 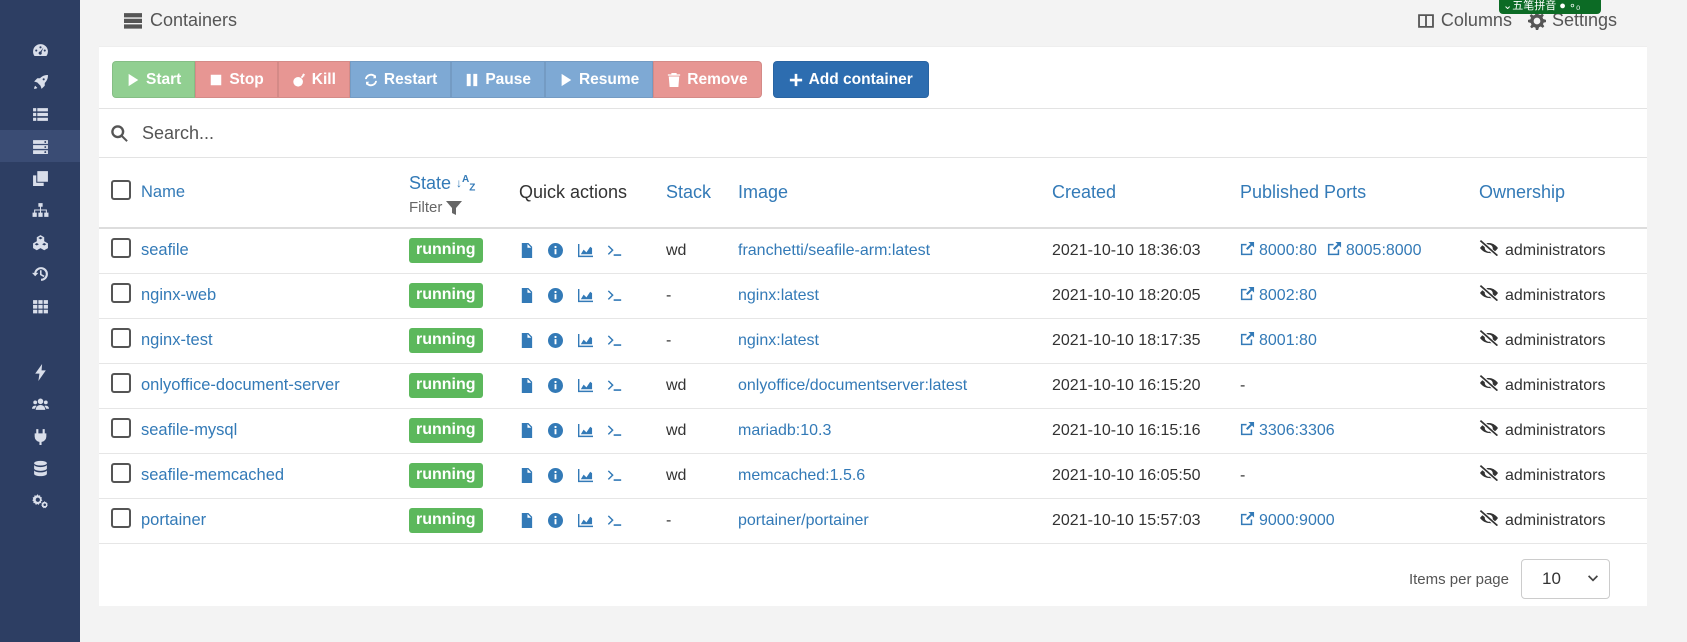 What do you see at coordinates (464, 207) in the screenshot?
I see `state-filter: Filter` at bounding box center [464, 207].